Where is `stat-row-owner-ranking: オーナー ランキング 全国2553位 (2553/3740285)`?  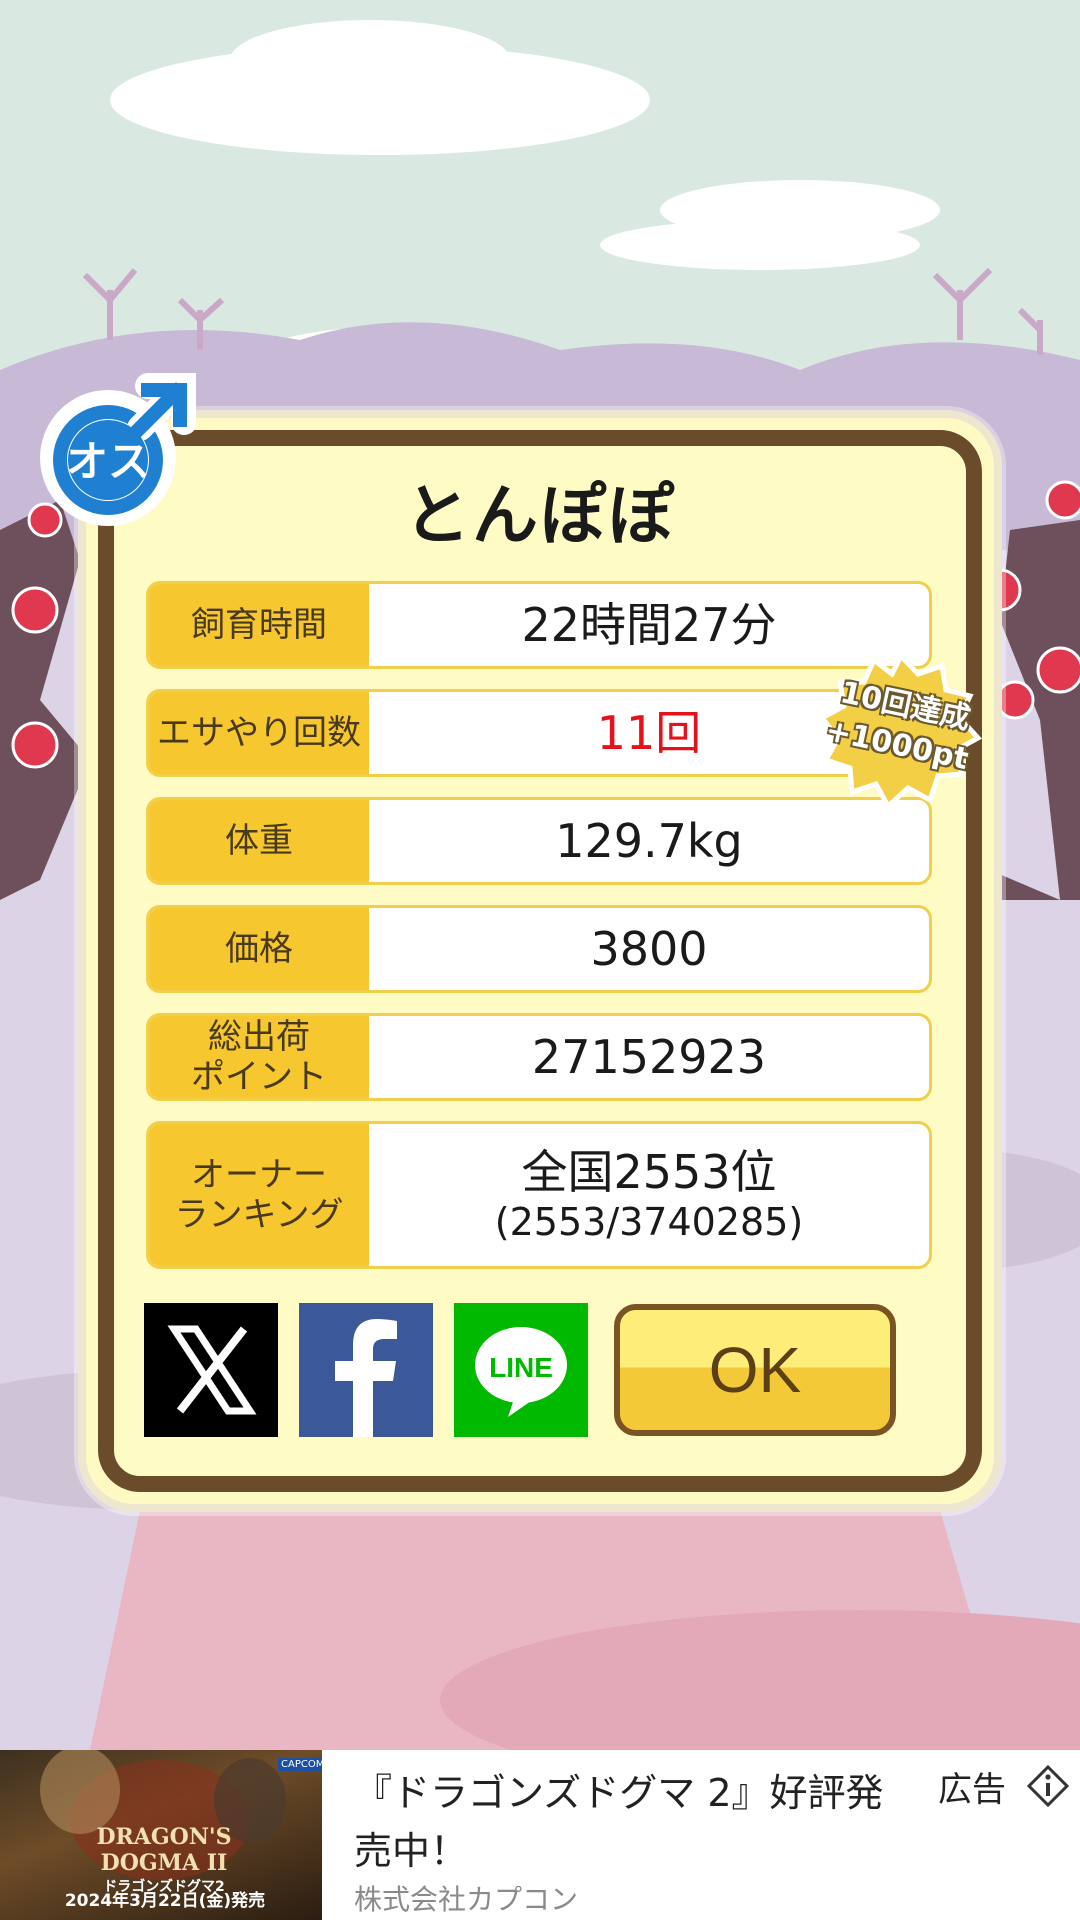
stat-row-owner-ranking: オーナー ランキング 全国2553位 (2553/3740285) is located at coordinates (539, 1195).